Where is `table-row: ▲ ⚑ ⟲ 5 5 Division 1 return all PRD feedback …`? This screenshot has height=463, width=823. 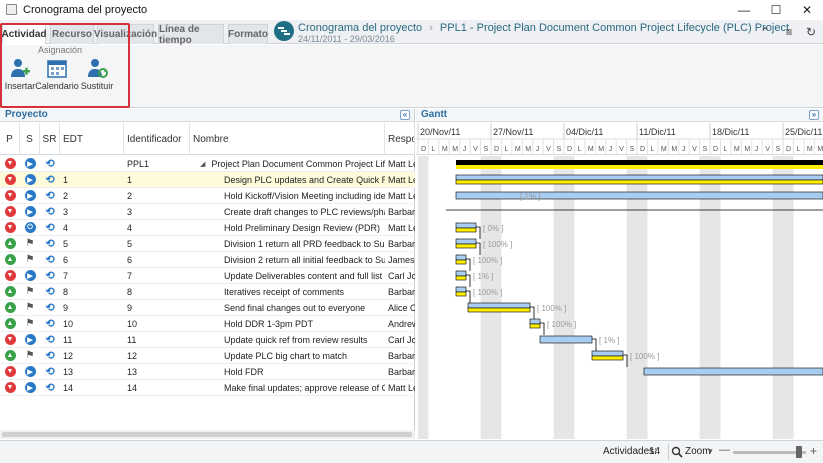 table-row: ▲ ⚑ ⟲ 5 5 Division 1 return all PRD feedback … is located at coordinates (207, 244).